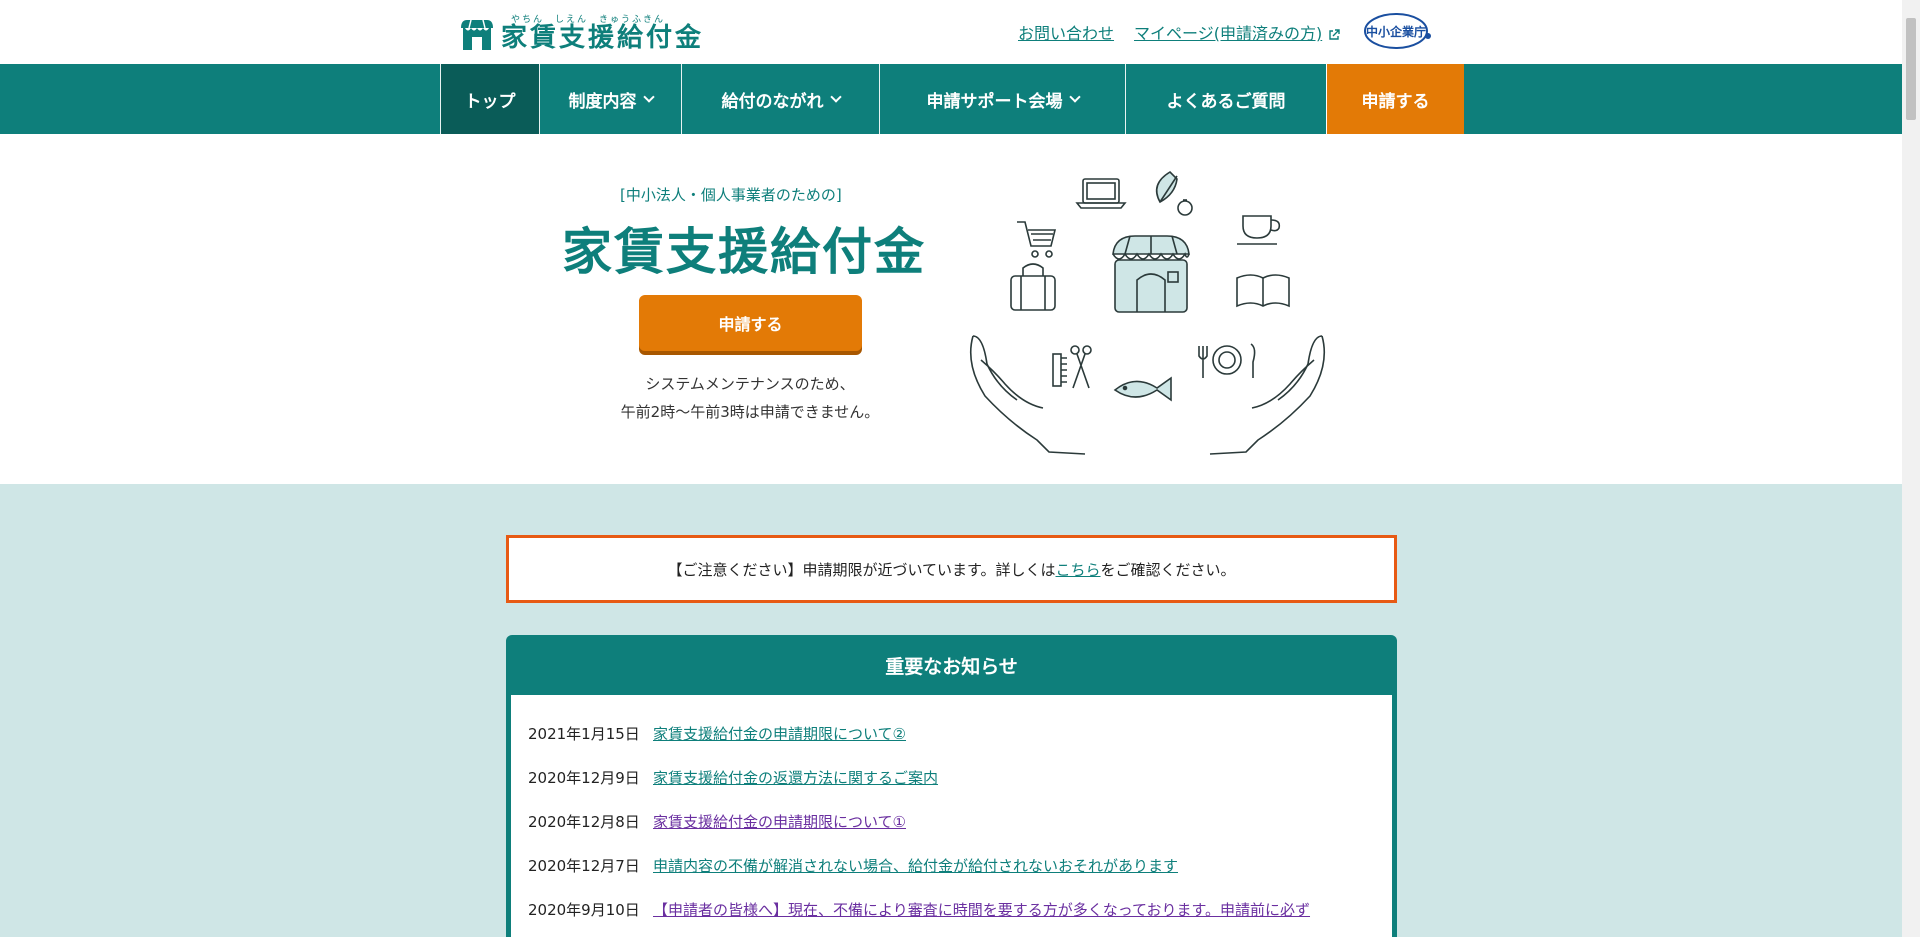  I want to click on news-item: 2021年1月15日 家賃支援給付金の申請期限について②, so click(950, 734).